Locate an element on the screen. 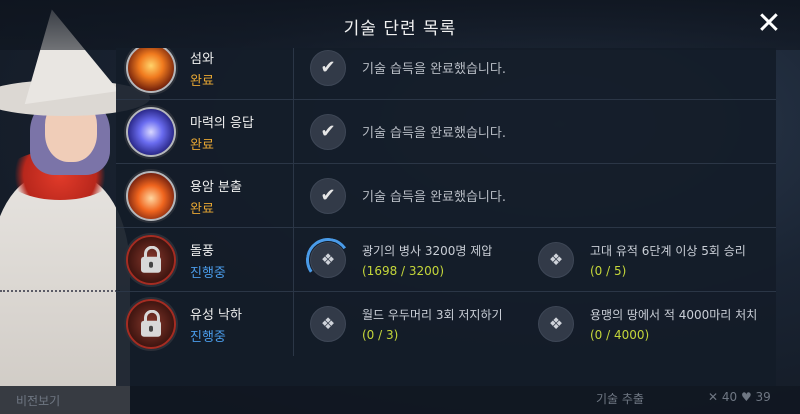  skill-row: 섬와 완료 ✔ 기술 습득을 완료했습니다. is located at coordinates (446, 74).